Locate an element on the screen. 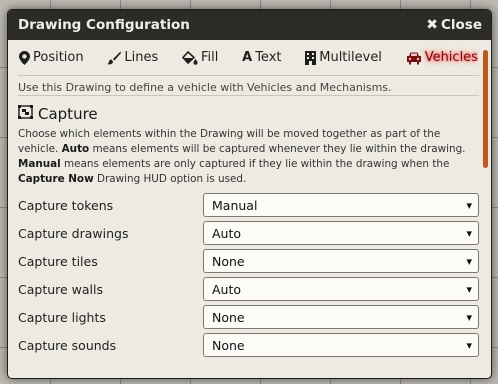 The image size is (498, 384). field-capture-tiles: Capture tiles None ▾ is located at coordinates (248, 261).